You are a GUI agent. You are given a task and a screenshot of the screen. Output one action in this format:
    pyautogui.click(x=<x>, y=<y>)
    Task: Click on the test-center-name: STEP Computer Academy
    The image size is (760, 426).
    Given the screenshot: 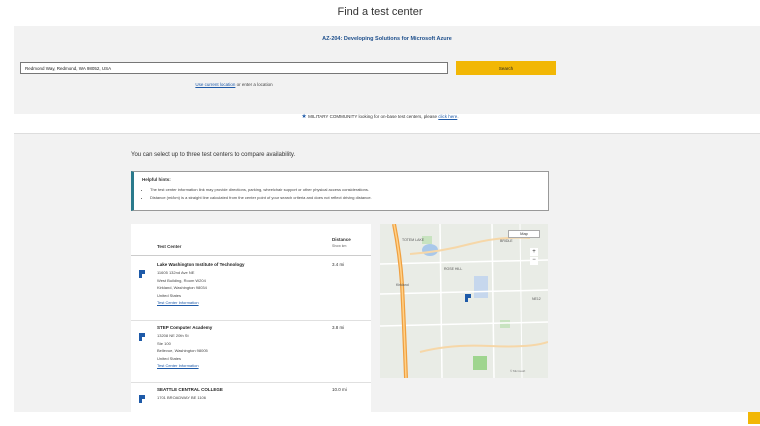 What is the action you would take?
    pyautogui.click(x=185, y=327)
    